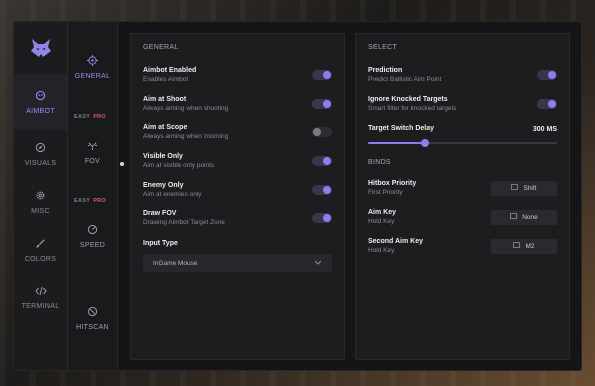 The image size is (595, 386). Describe the element at coordinates (395, 241) in the screenshot. I see `bind-title: Second Aim Key` at that location.